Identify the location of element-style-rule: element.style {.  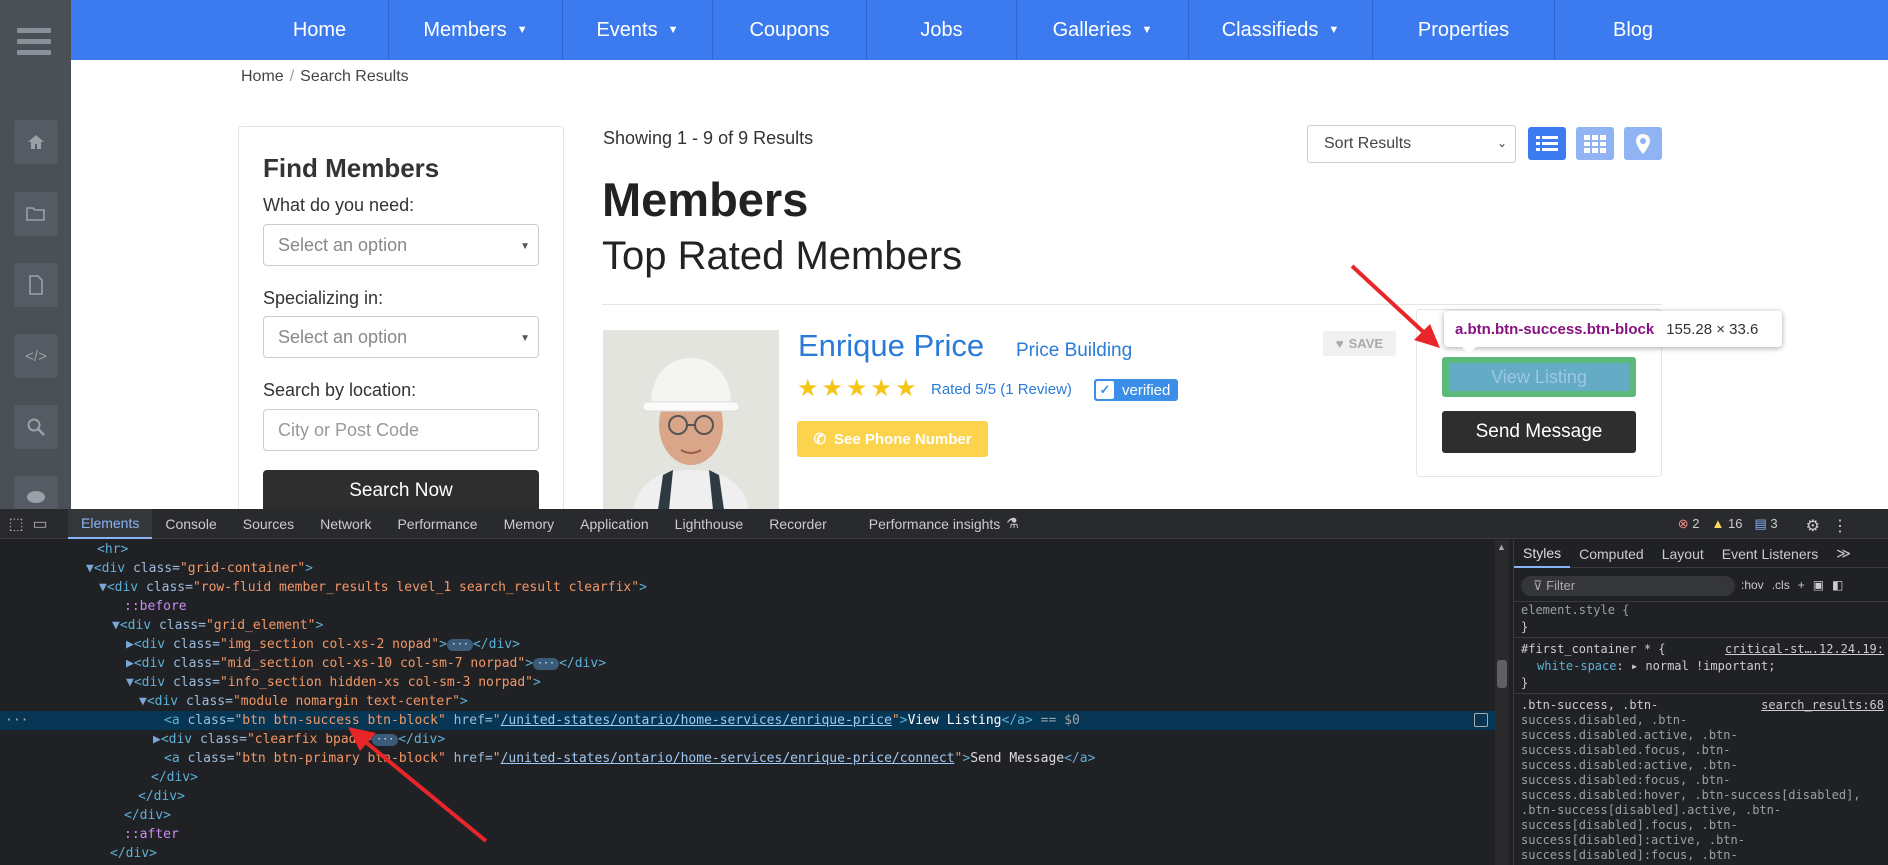
(1575, 610).